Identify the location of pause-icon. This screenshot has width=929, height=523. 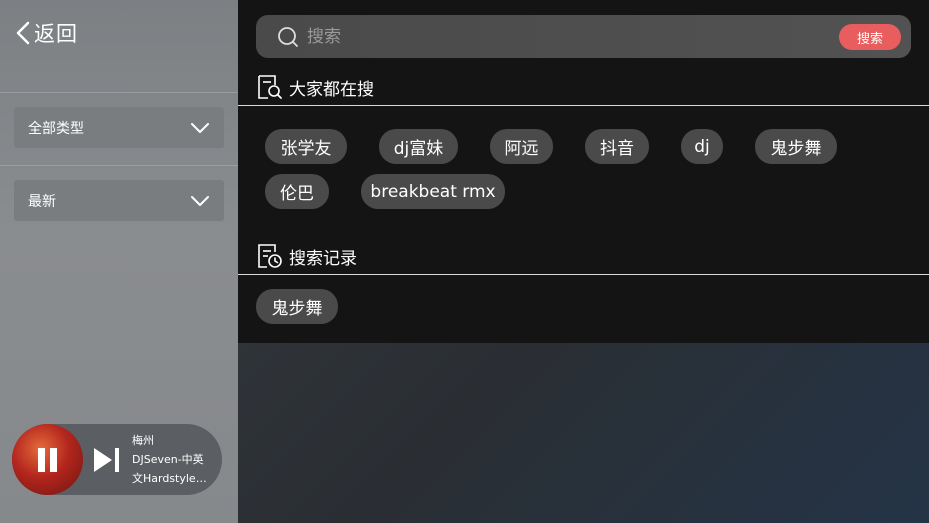
(41, 459).